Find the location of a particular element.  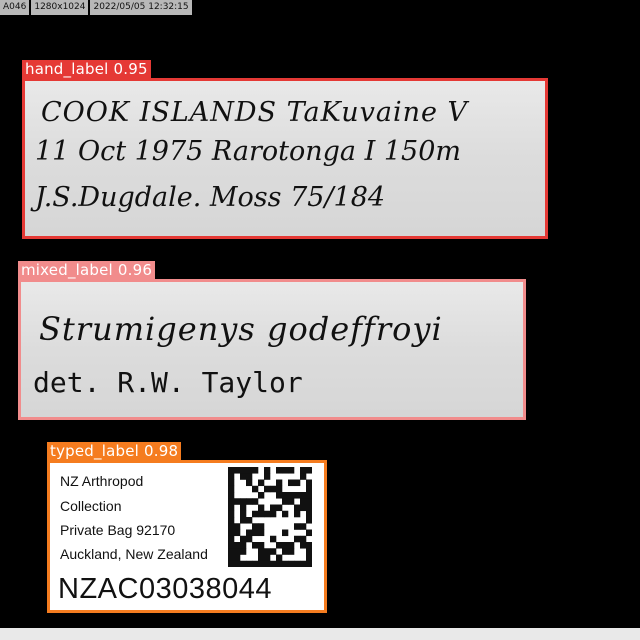

typed-label-class: typed_label is located at coordinates (95, 451).